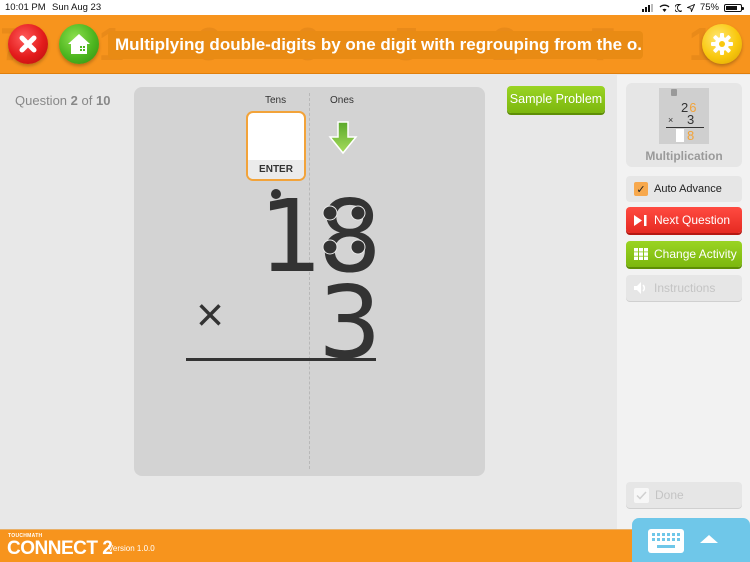 The width and height of the screenshot is (750, 562). Describe the element at coordinates (641, 189) in the screenshot. I see `checkbox-checked-icon: ✓` at that location.